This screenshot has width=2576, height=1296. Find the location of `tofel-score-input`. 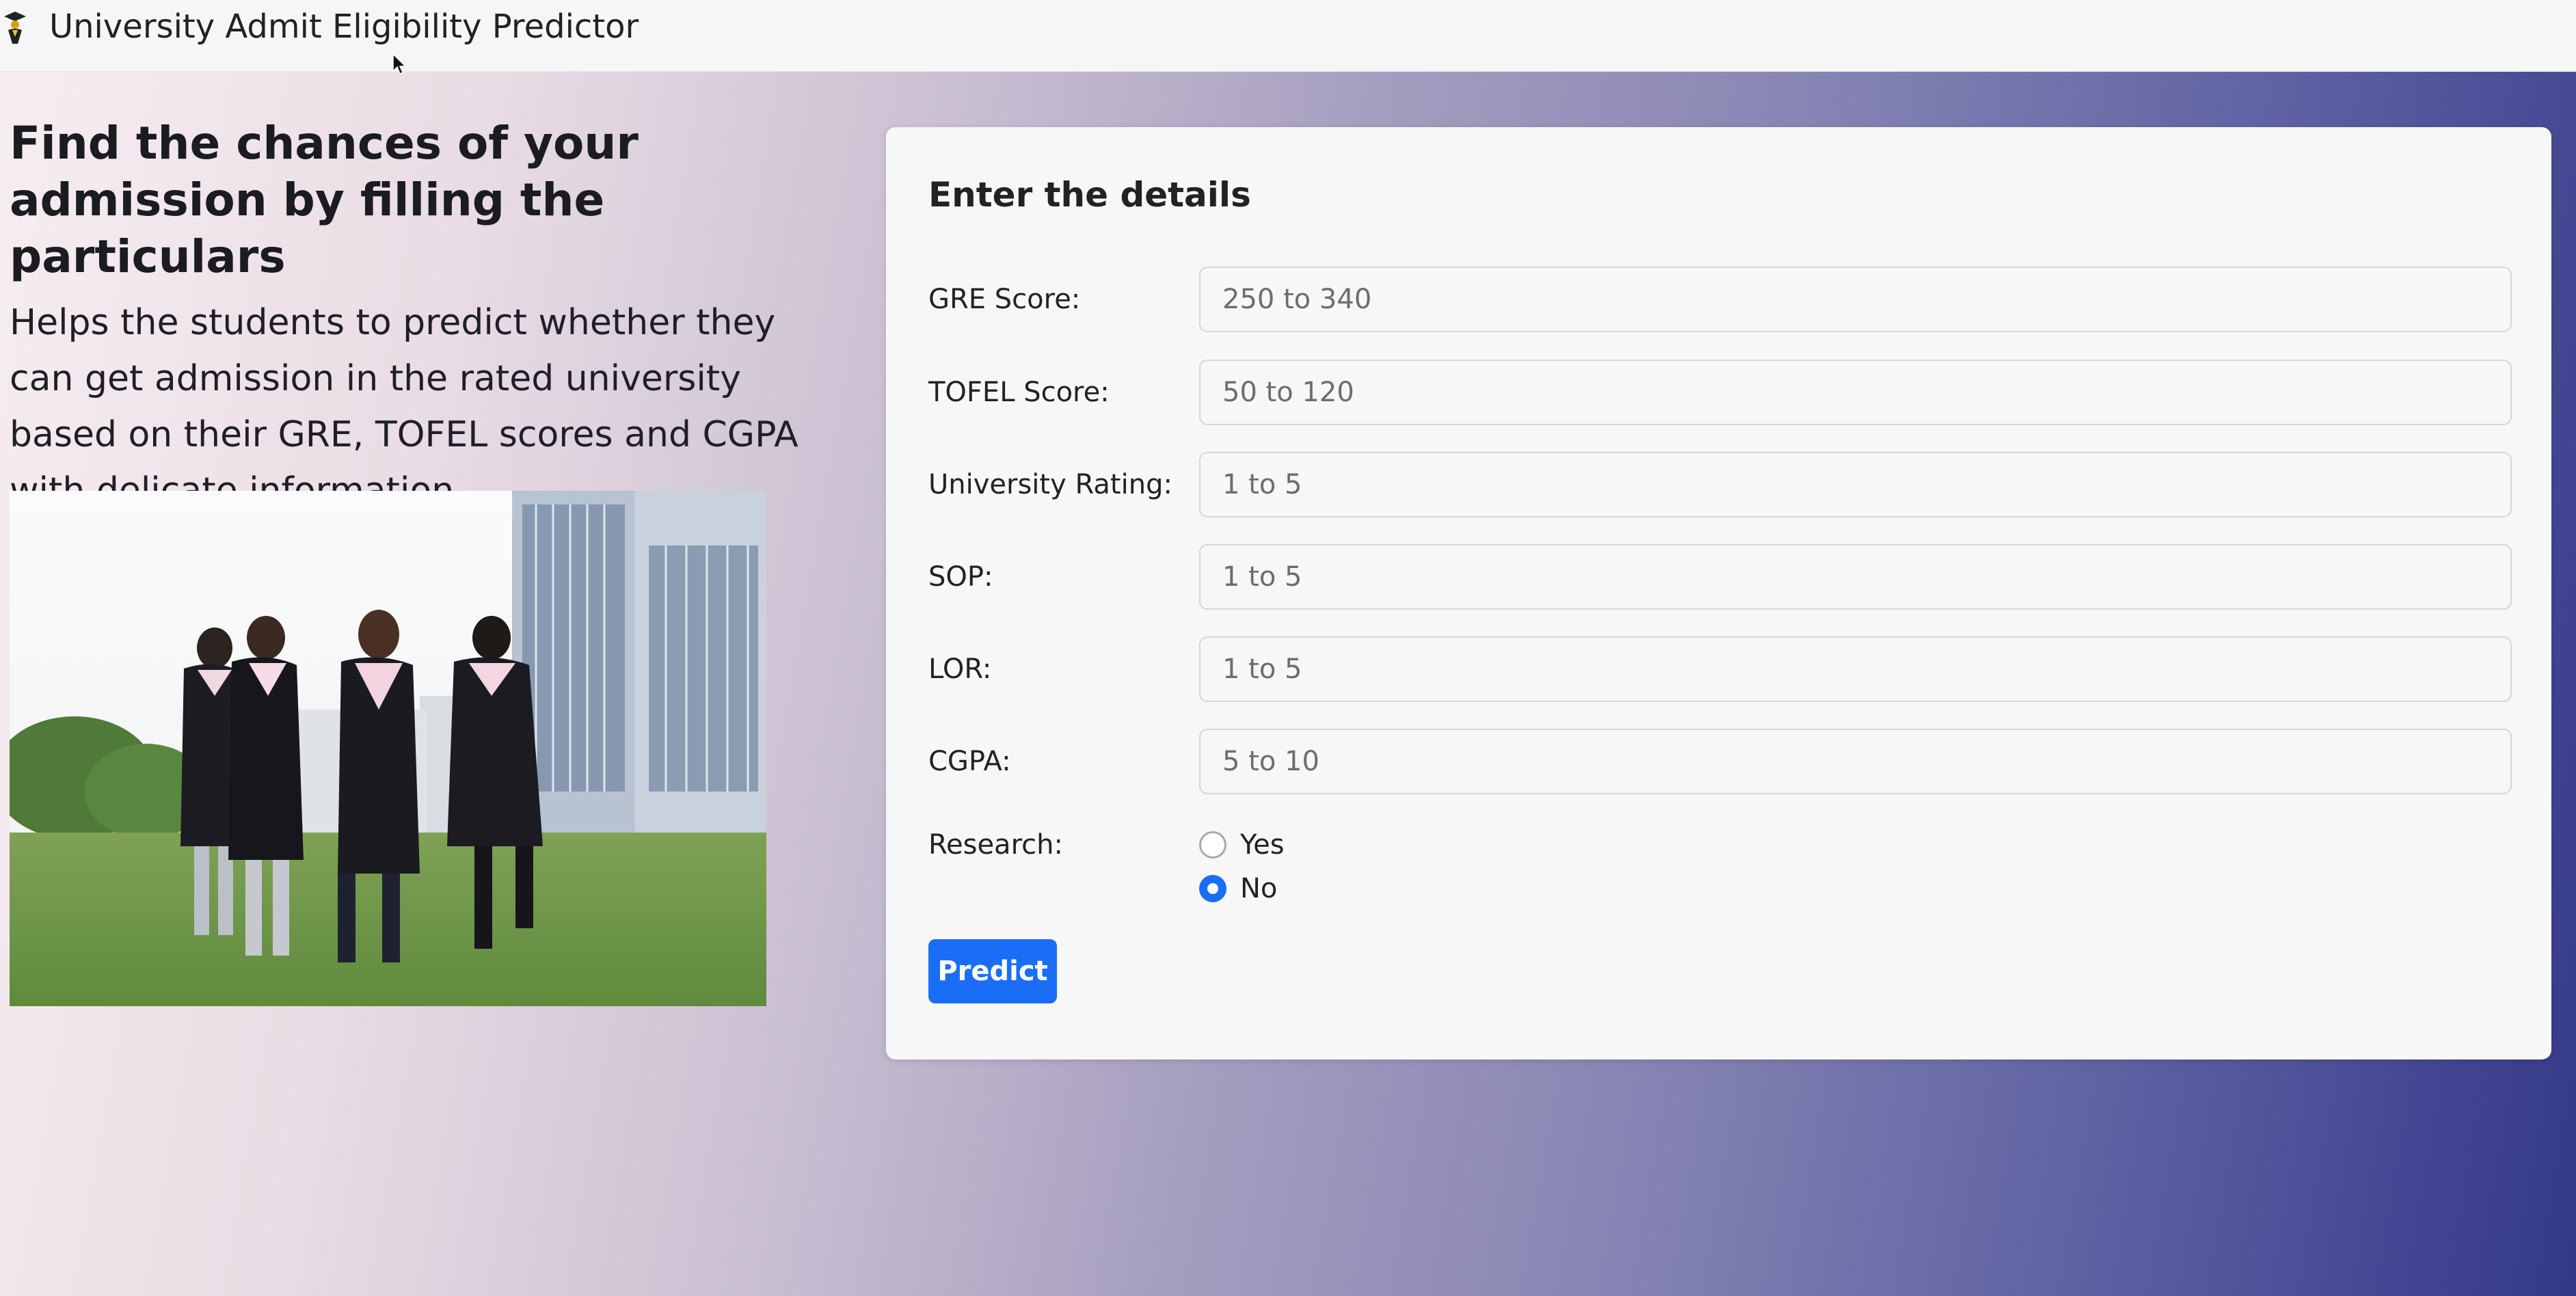

tofel-score-input is located at coordinates (1855, 392).